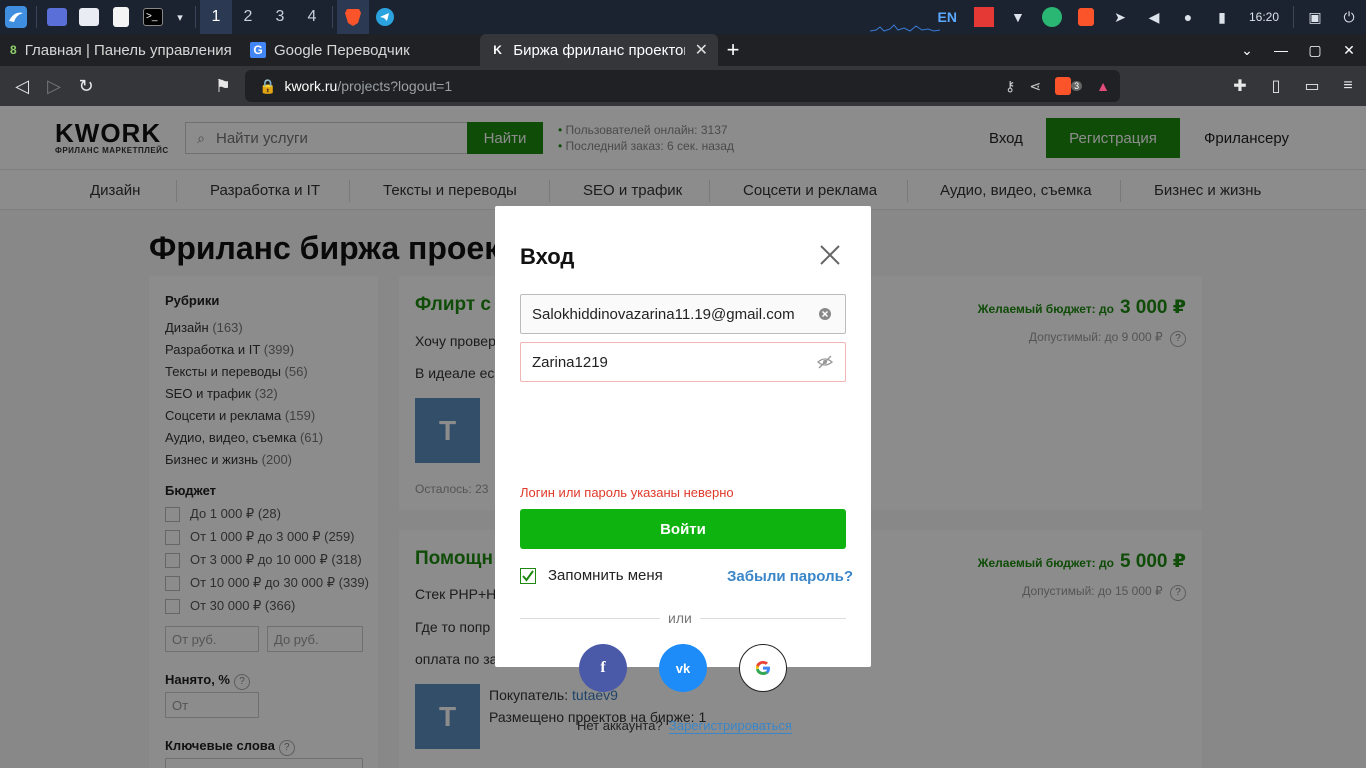  What do you see at coordinates (280, 17) in the screenshot?
I see `workspace-3: 3` at bounding box center [280, 17].